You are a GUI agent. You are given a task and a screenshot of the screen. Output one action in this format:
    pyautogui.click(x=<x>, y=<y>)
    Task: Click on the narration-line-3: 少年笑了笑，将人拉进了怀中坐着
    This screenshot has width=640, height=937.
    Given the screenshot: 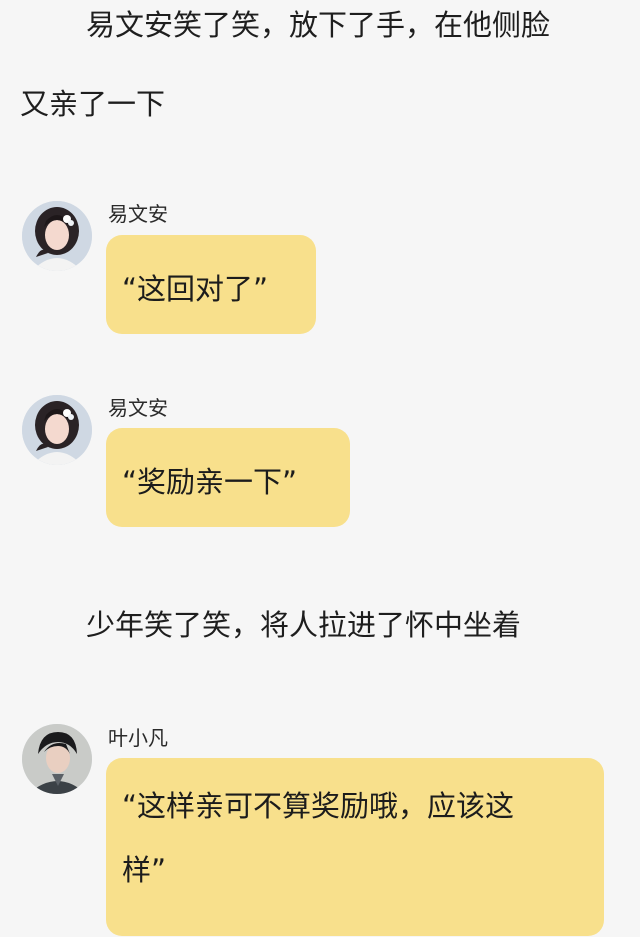 What is the action you would take?
    pyautogui.click(x=304, y=625)
    